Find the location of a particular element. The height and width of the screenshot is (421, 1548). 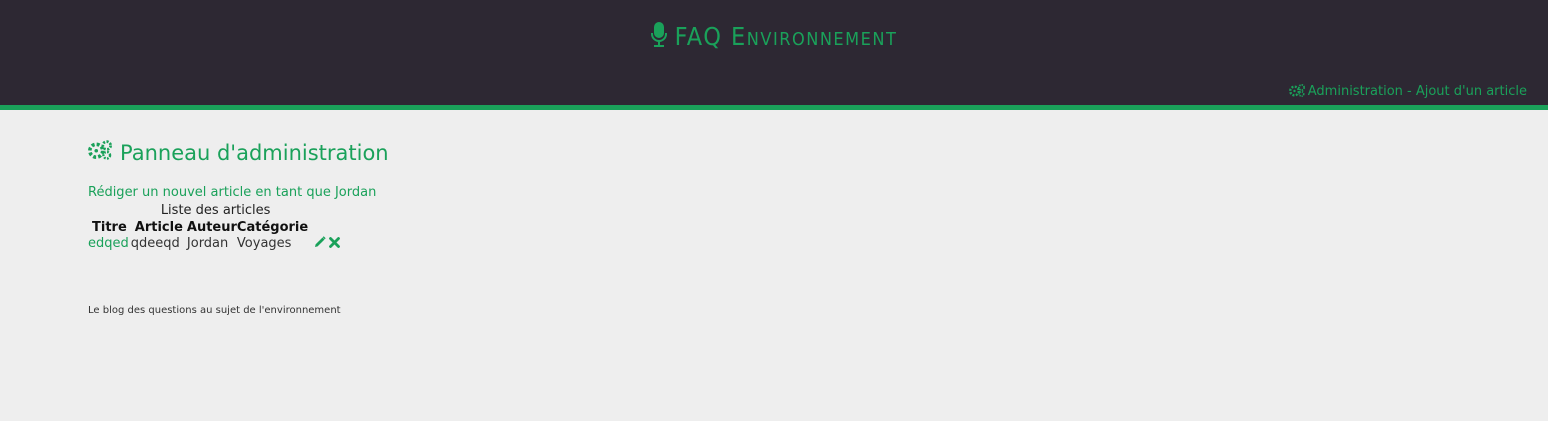

column-header-author: Auteur is located at coordinates (211, 227).